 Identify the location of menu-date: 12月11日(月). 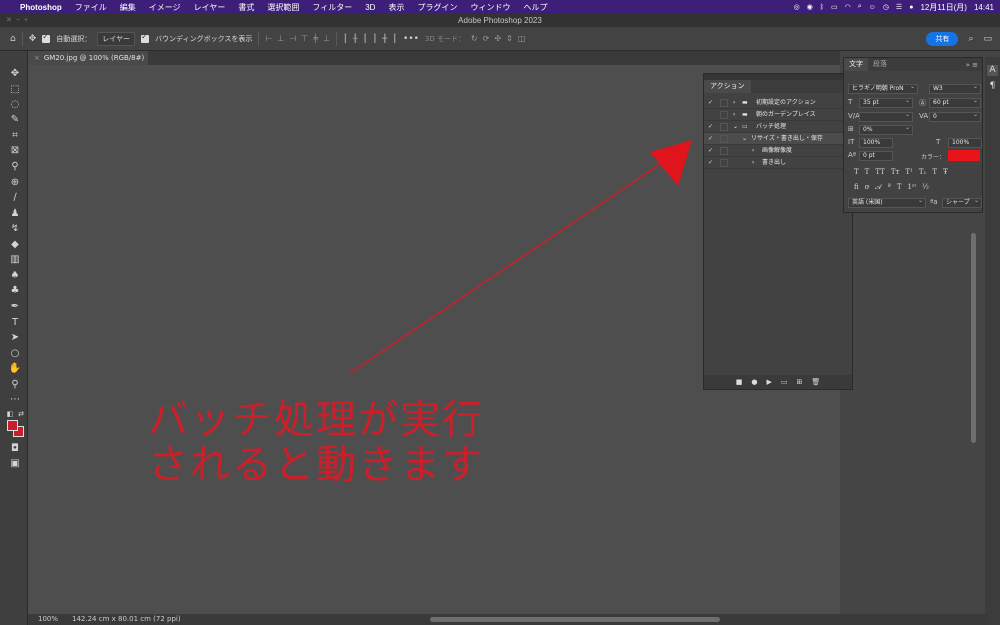
(943, 7).